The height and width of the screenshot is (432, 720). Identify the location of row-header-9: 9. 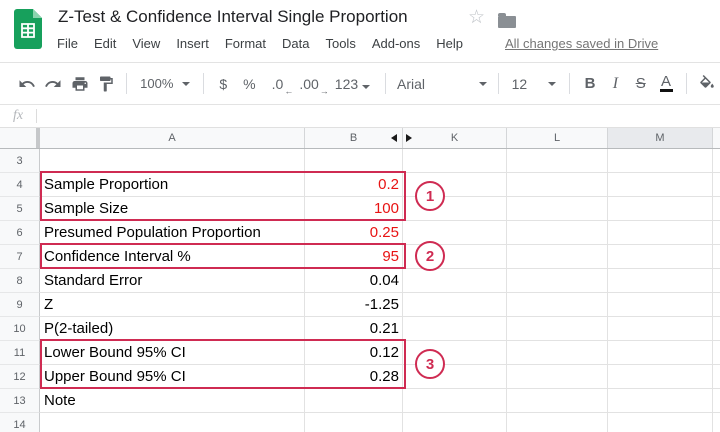
(20, 305).